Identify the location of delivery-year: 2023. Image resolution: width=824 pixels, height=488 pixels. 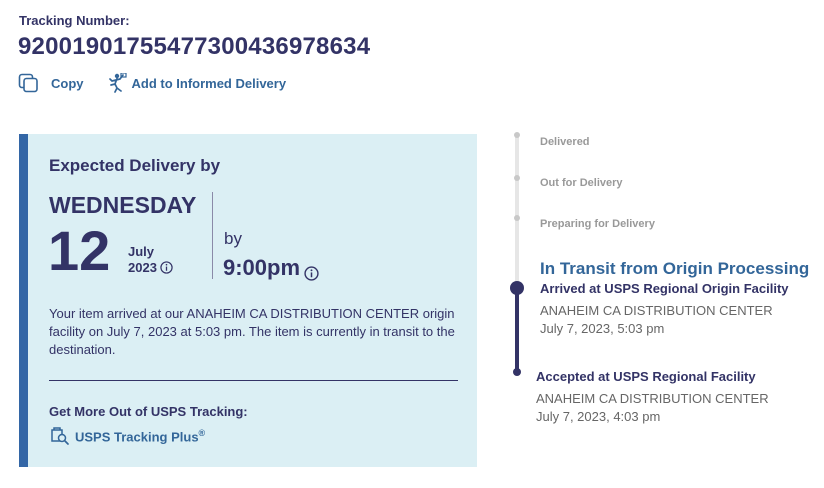
(142, 267).